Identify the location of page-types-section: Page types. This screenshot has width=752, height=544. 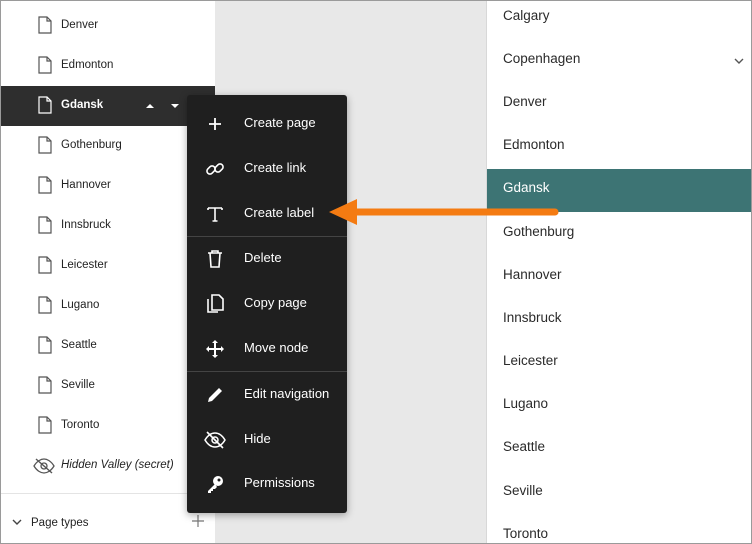
(108, 523).